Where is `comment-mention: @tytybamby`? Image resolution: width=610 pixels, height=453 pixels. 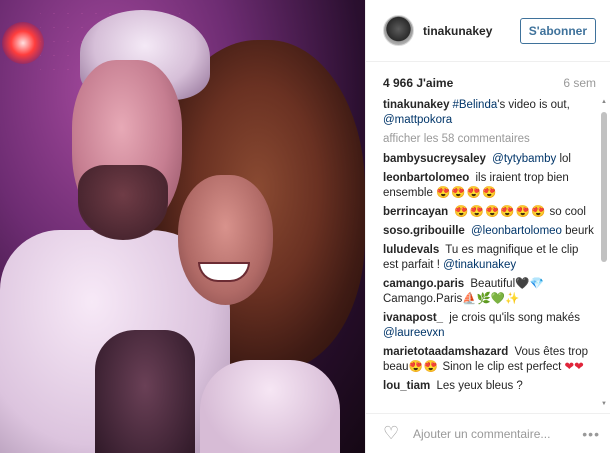 comment-mention: @tytybamby is located at coordinates (524, 159).